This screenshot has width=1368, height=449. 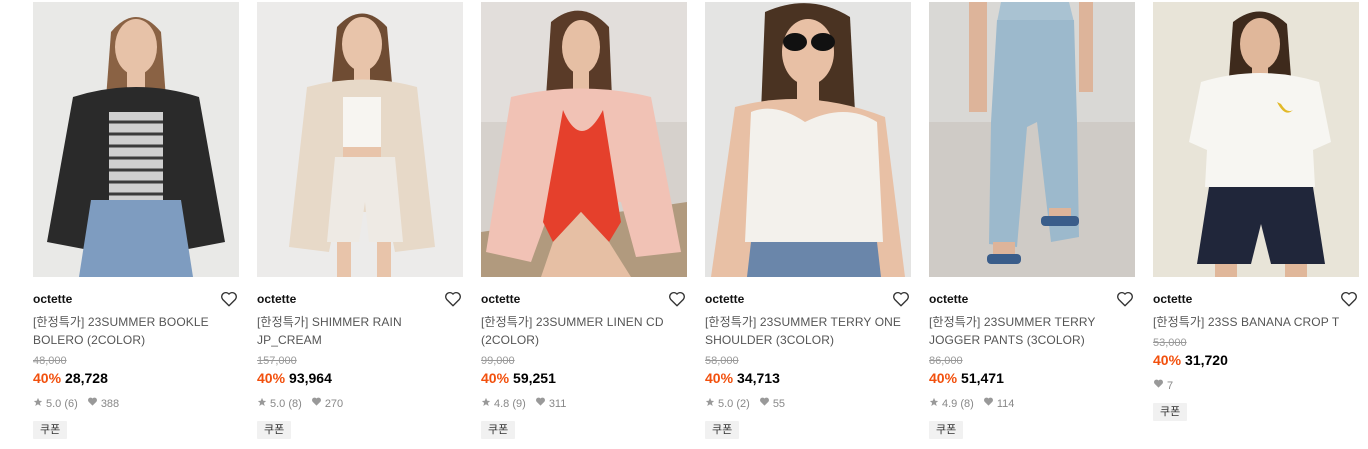 What do you see at coordinates (722, 361) in the screenshot?
I see `original-price: 58,000` at bounding box center [722, 361].